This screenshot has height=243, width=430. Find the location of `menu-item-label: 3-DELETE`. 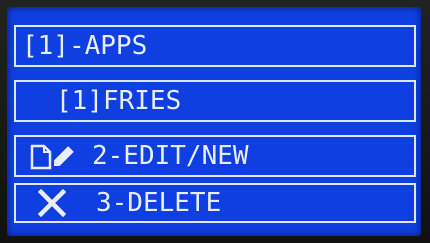

menu-item-label: 3-DELETE is located at coordinates (159, 203).